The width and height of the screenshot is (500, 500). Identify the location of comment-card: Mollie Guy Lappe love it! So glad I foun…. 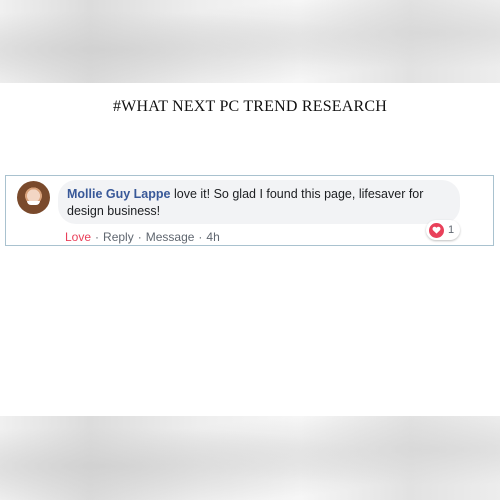
(249, 210).